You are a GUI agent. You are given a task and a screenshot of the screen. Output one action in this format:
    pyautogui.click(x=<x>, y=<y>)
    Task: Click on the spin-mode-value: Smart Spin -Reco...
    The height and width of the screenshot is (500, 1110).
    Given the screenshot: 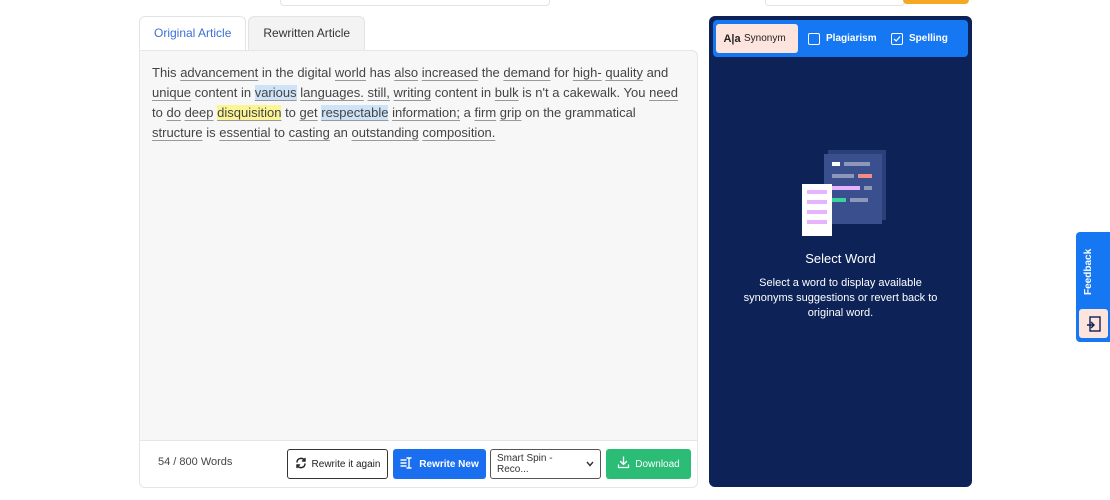 What is the action you would take?
    pyautogui.click(x=525, y=464)
    